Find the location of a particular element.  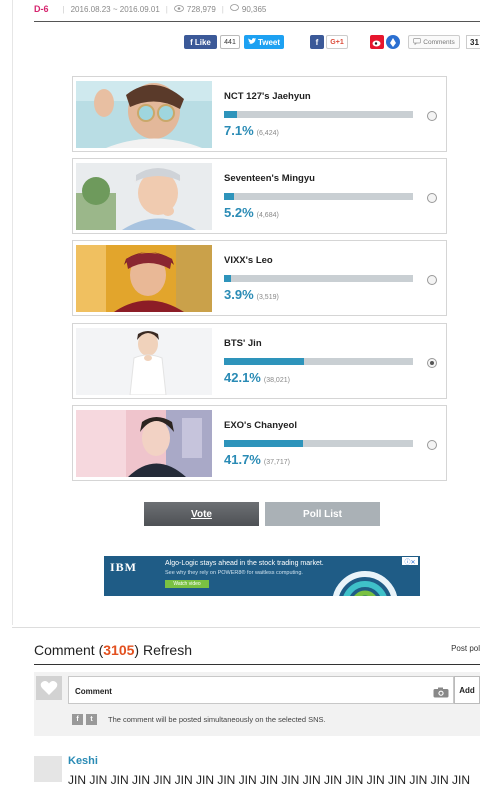

vote-button: Vote is located at coordinates (201, 514).